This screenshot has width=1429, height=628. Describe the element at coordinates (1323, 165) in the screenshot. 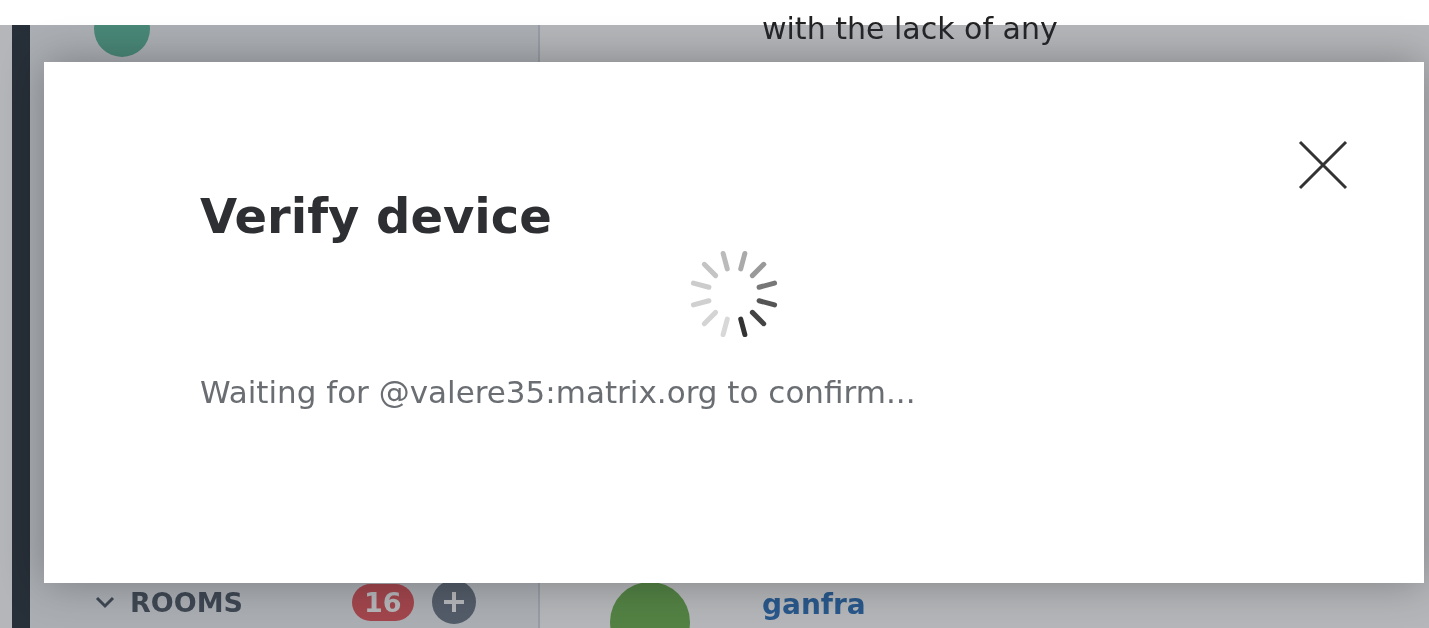

I see `close-icon` at that location.